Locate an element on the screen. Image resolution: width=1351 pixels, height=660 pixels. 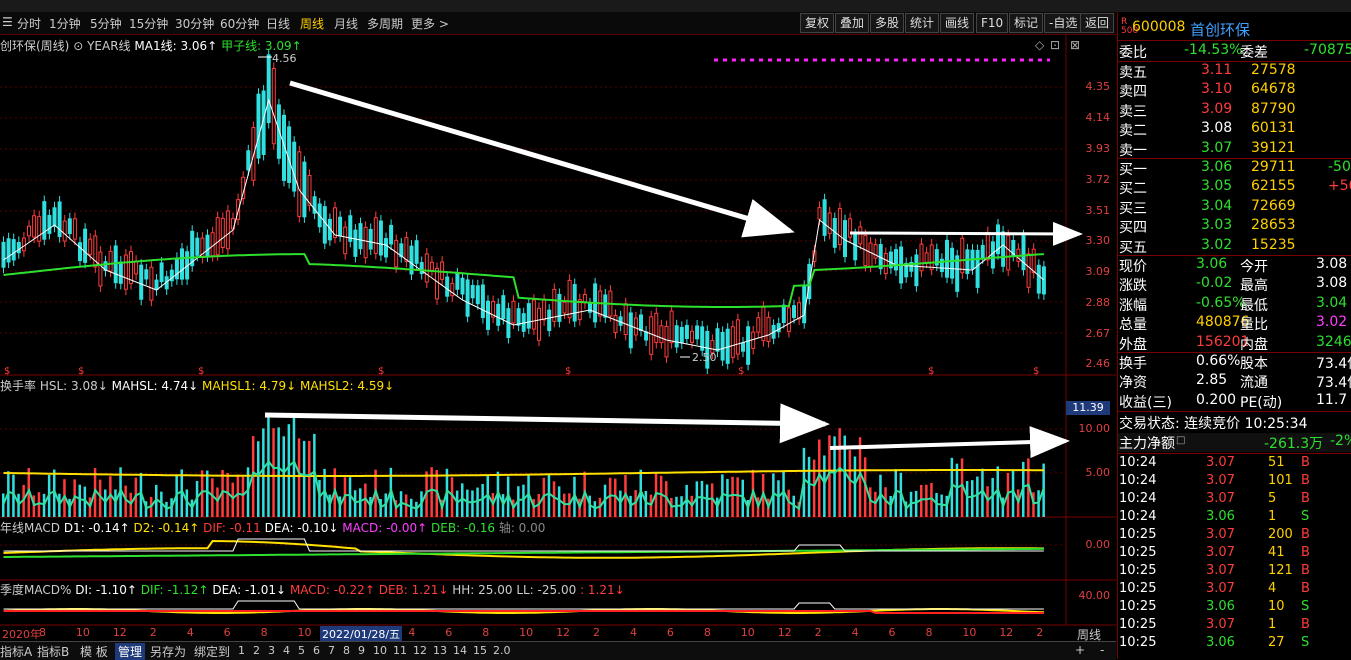
period-15min: 15分钟 is located at coordinates (148, 23).